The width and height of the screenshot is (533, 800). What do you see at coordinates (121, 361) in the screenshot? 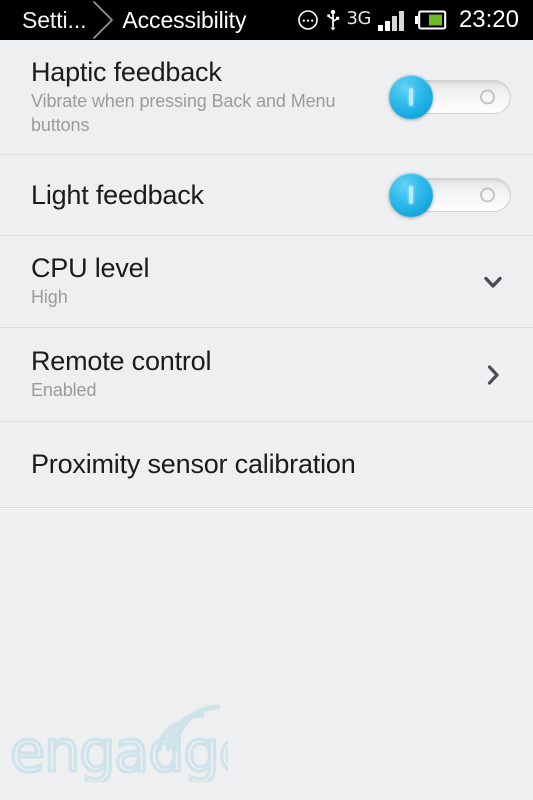
I see `row-title: Remote control` at bounding box center [121, 361].